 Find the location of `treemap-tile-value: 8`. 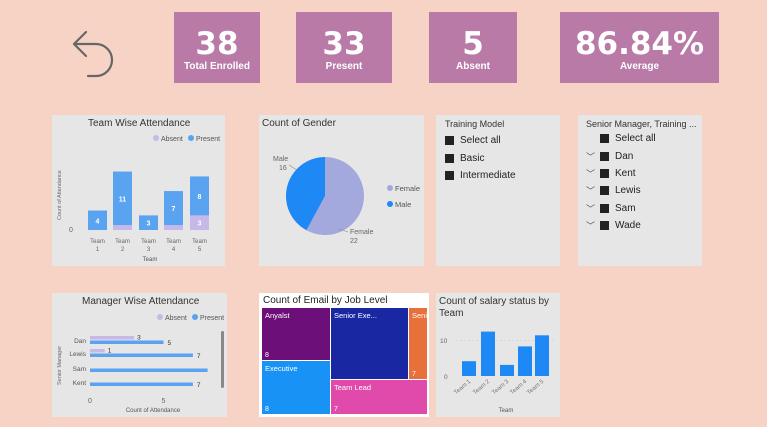

treemap-tile-value: 8 is located at coordinates (267, 409).